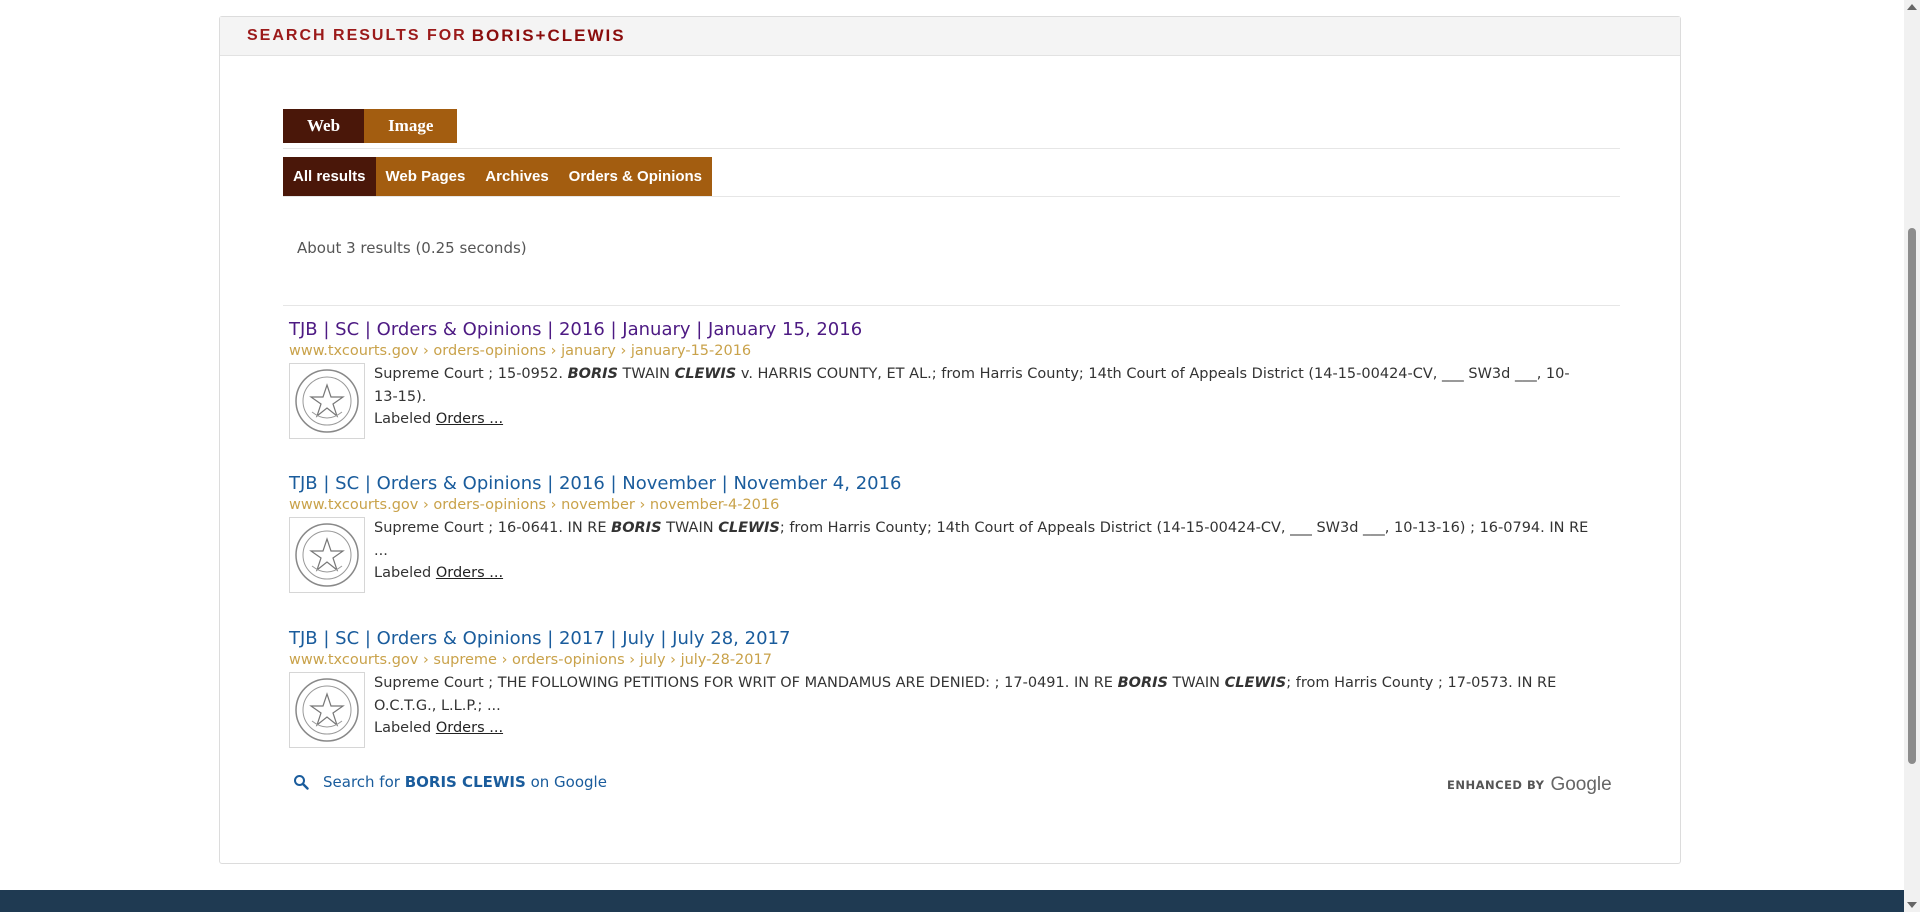  What do you see at coordinates (1912, 905) in the screenshot?
I see `scroll-down-arrow-icon` at bounding box center [1912, 905].